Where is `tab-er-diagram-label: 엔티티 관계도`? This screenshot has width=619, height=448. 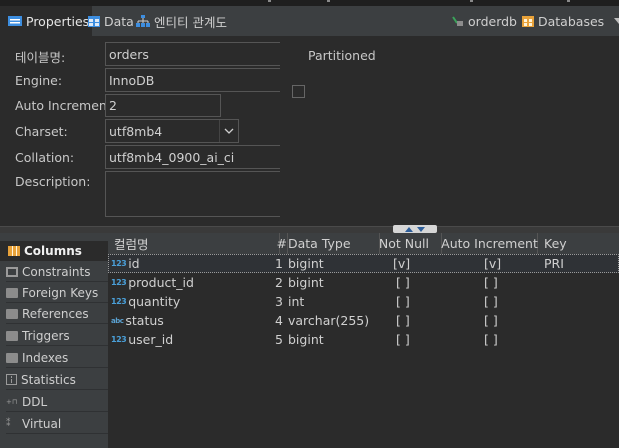
tab-er-diagram-label: 엔티티 관계도 is located at coordinates (190, 22).